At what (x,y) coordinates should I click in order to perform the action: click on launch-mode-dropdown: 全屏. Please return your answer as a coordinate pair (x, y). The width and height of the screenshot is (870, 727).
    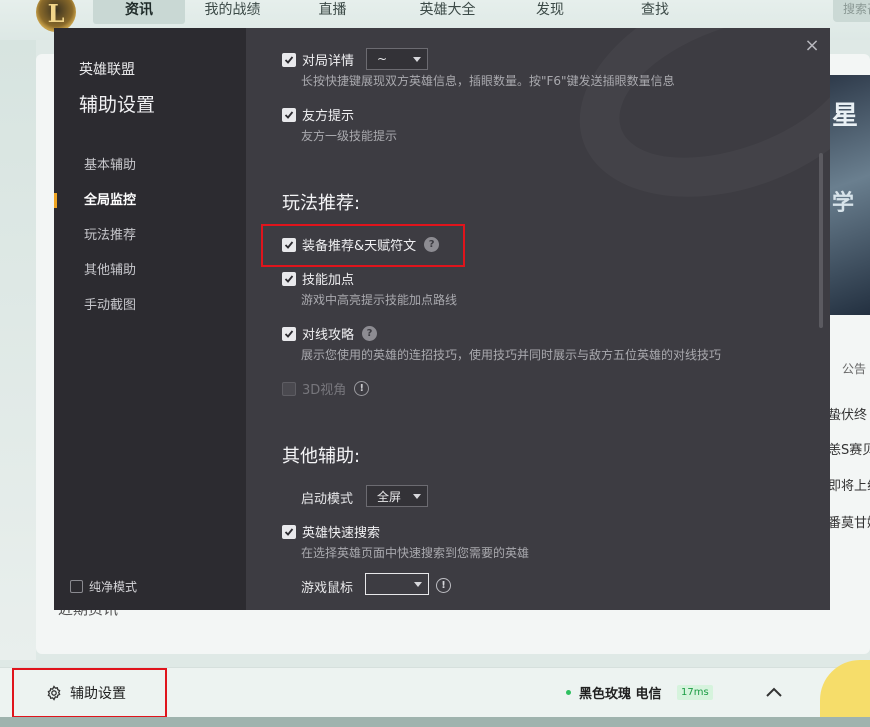
    Looking at the image, I should click on (397, 496).